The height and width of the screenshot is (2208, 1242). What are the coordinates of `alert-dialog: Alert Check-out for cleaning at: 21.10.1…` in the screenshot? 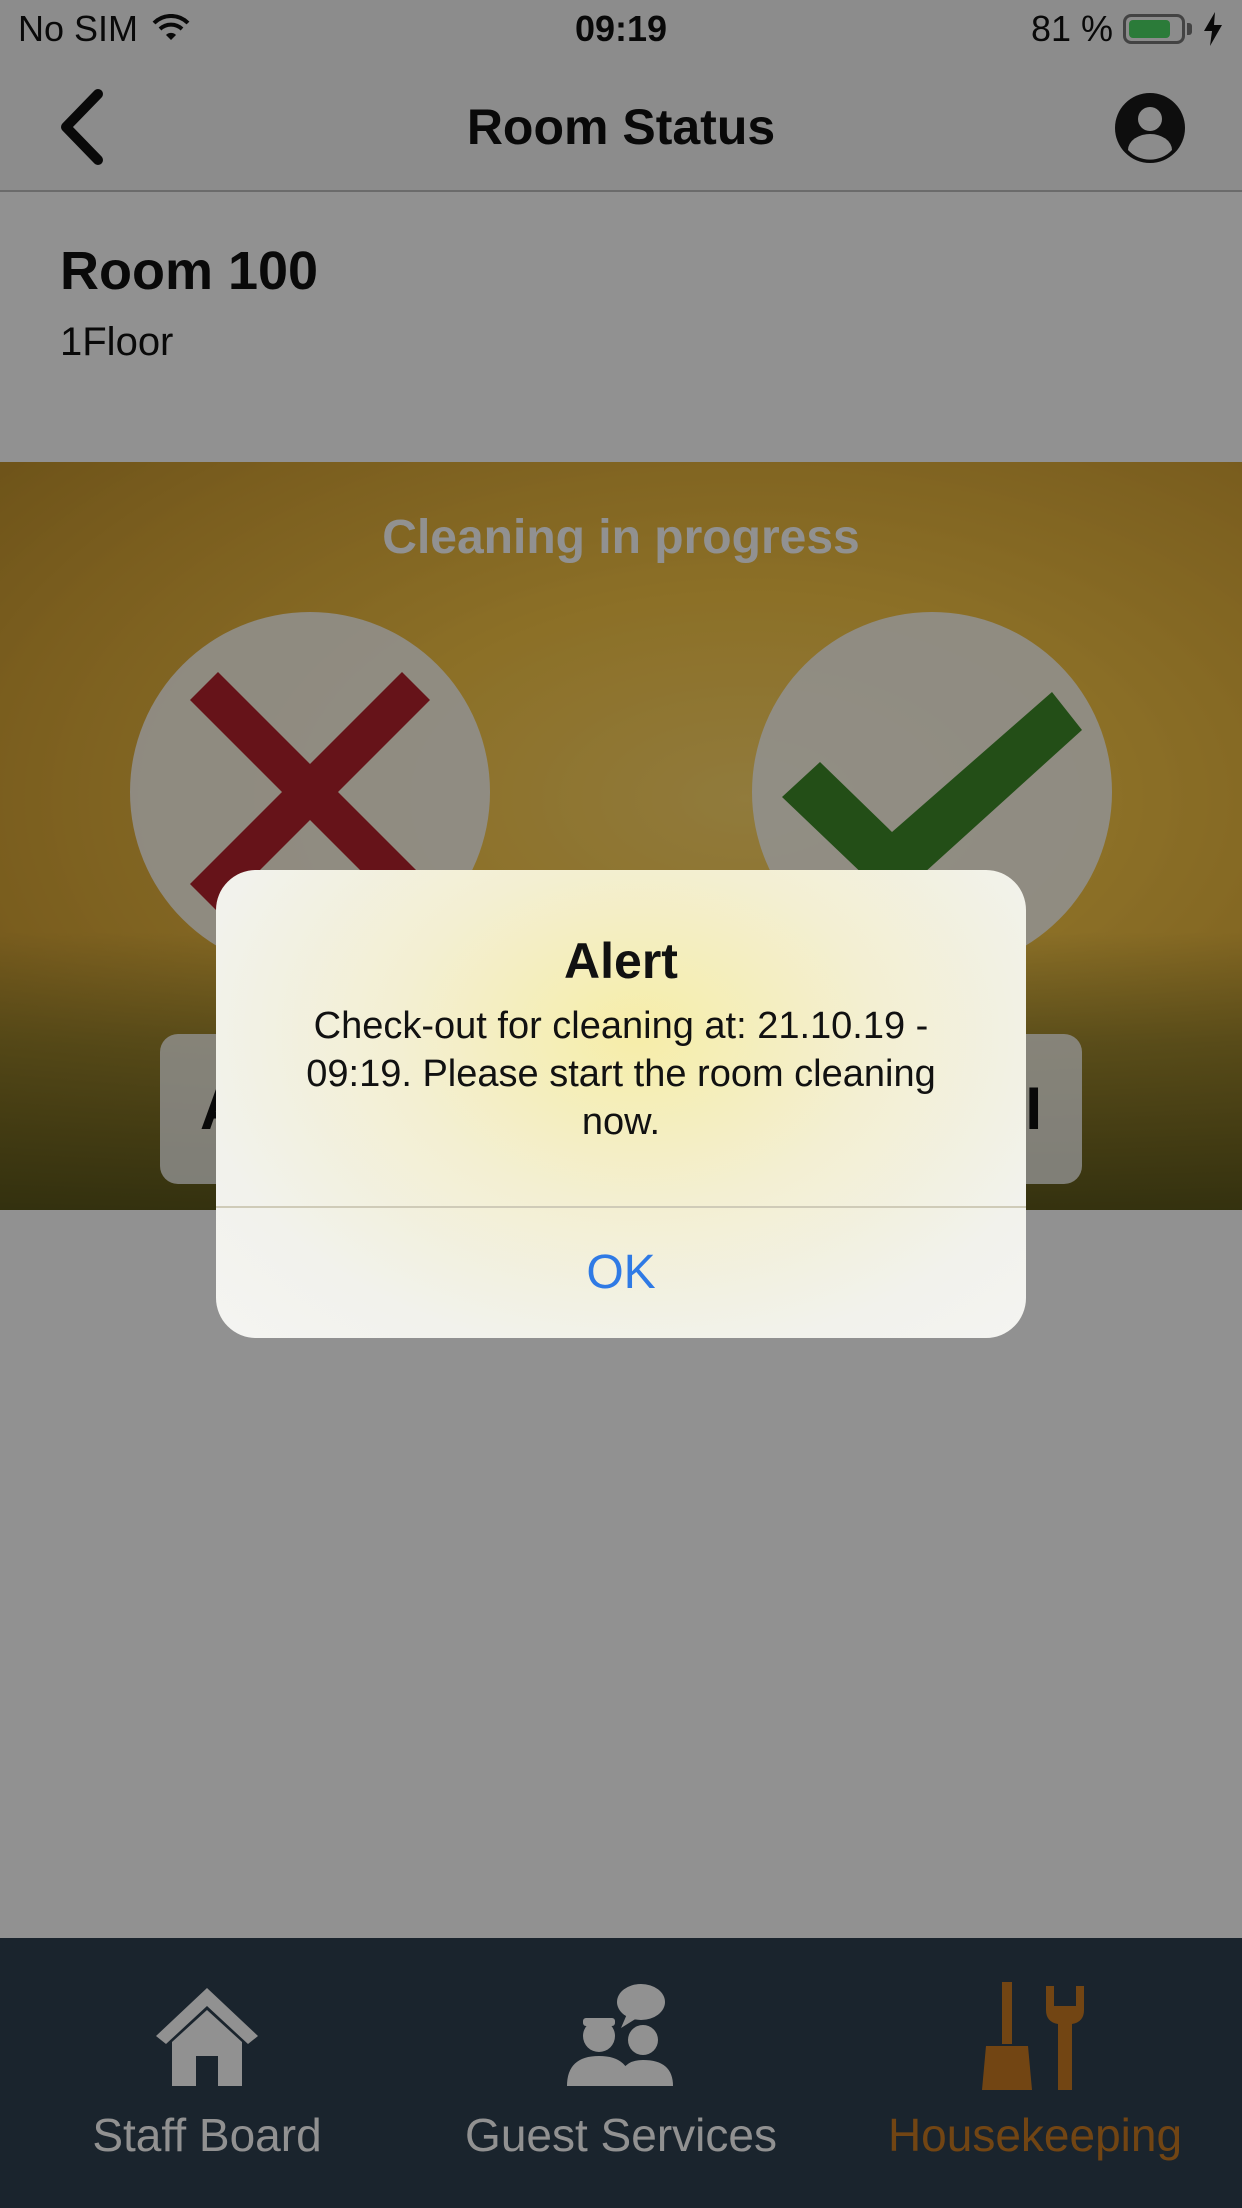 It's located at (621, 1104).